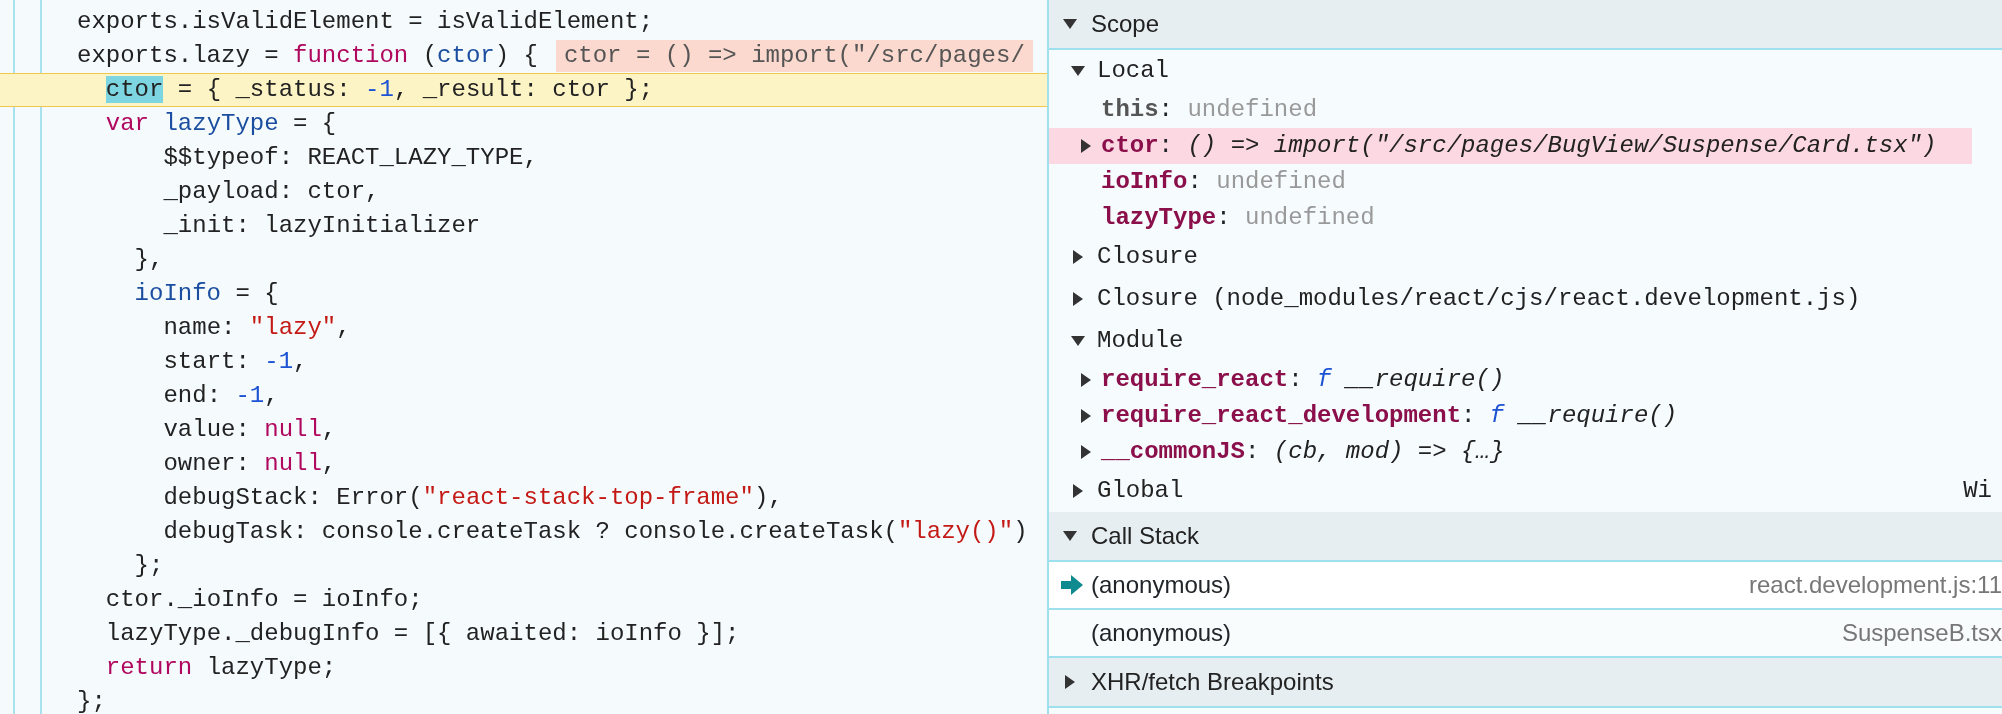  What do you see at coordinates (1510, 146) in the screenshot?
I see `variable-entry: ctor: () => import("/src/pages/BugView/Suspense/Card.tsx")` at bounding box center [1510, 146].